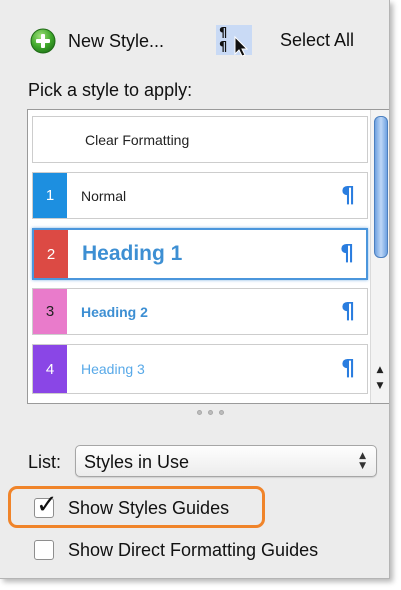  What do you see at coordinates (51, 254) in the screenshot?
I see `style-number-badge: 2` at bounding box center [51, 254].